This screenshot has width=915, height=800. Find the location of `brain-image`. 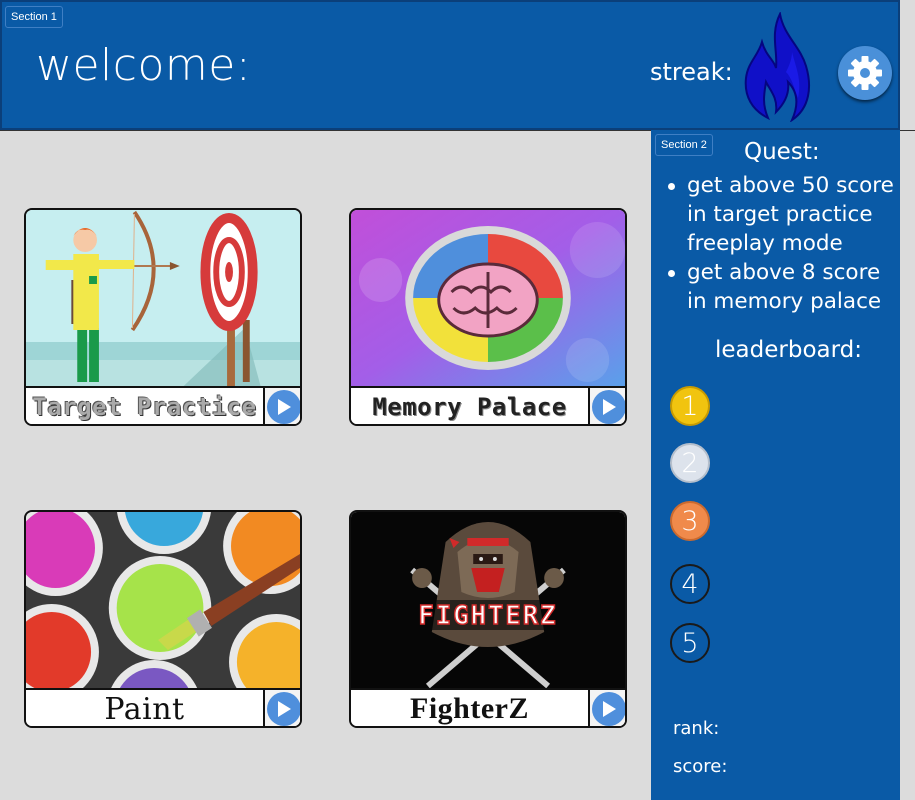

brain-image is located at coordinates (488, 298).